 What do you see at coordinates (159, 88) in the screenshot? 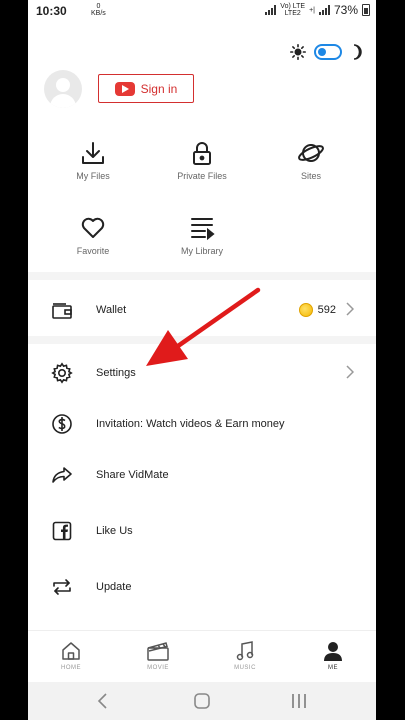
I see `sign-in-label: Sign in` at bounding box center [159, 88].